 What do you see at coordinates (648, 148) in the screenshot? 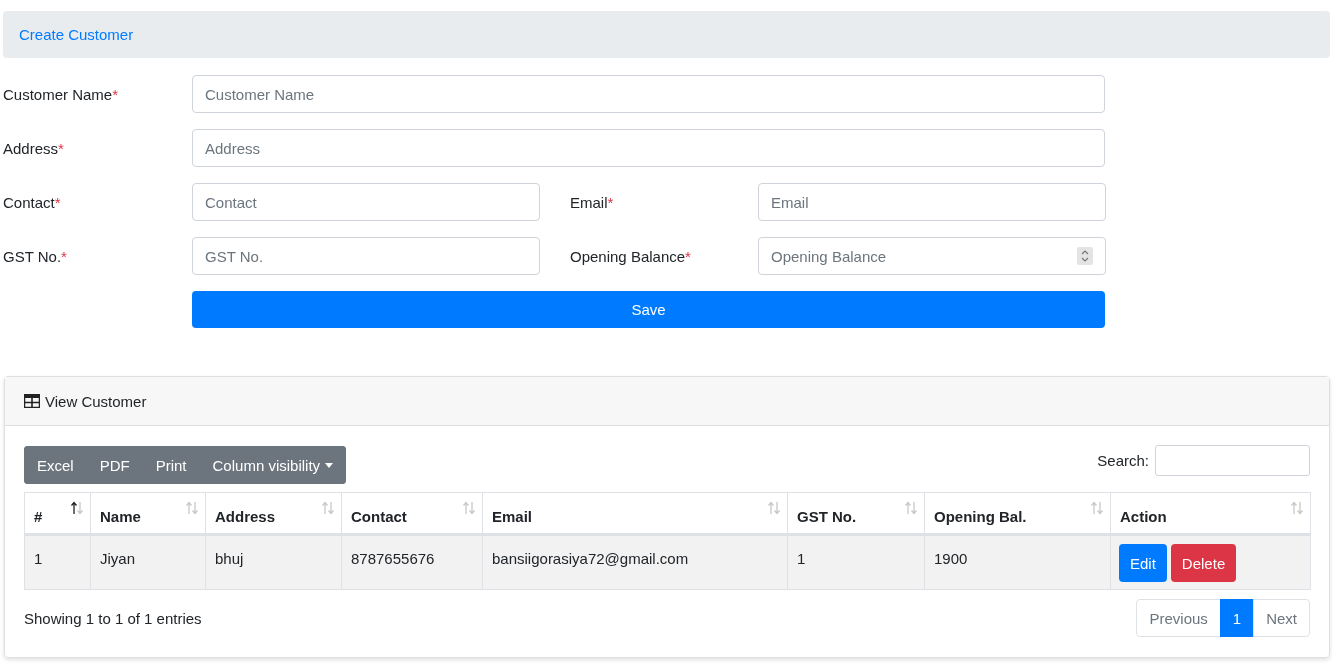
I see `input-field: Address` at bounding box center [648, 148].